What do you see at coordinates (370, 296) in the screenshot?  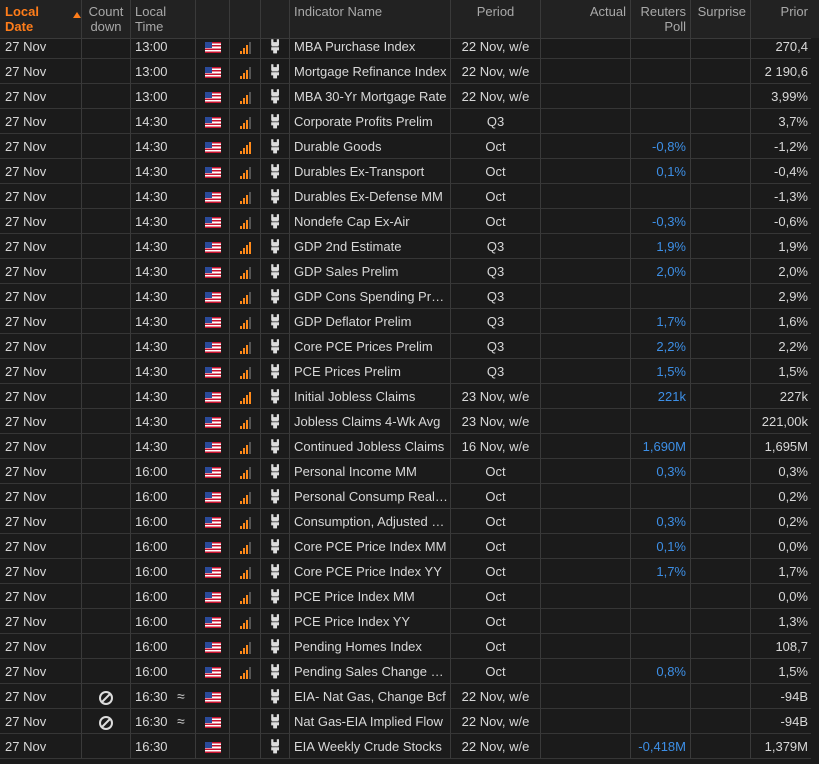 I see `cell-indicator-name: GDP Cons Spending Prelim` at bounding box center [370, 296].